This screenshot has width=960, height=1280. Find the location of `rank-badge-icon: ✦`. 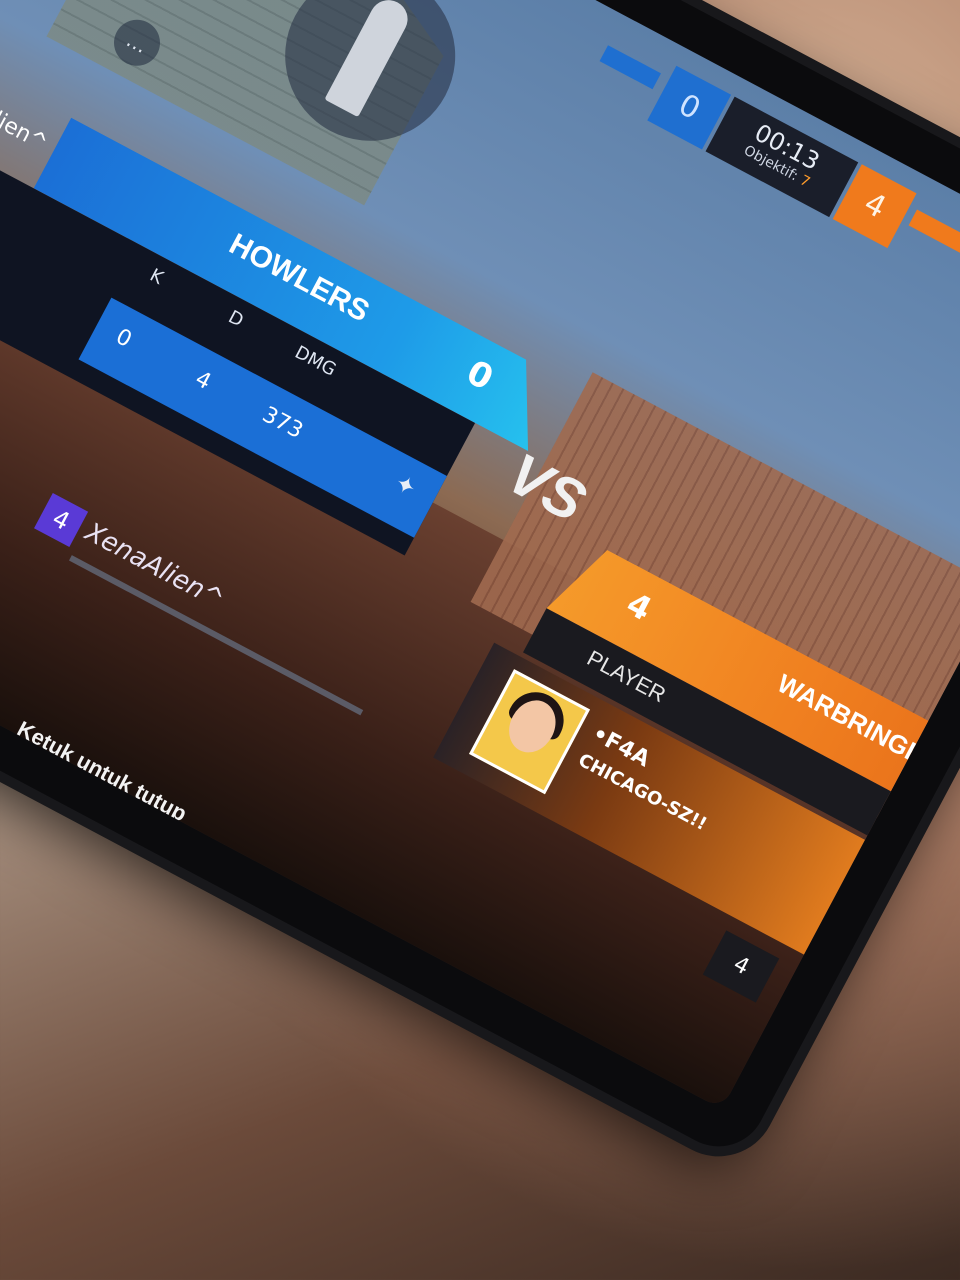

rank-badge-icon: ✦ is located at coordinates (405, 485).